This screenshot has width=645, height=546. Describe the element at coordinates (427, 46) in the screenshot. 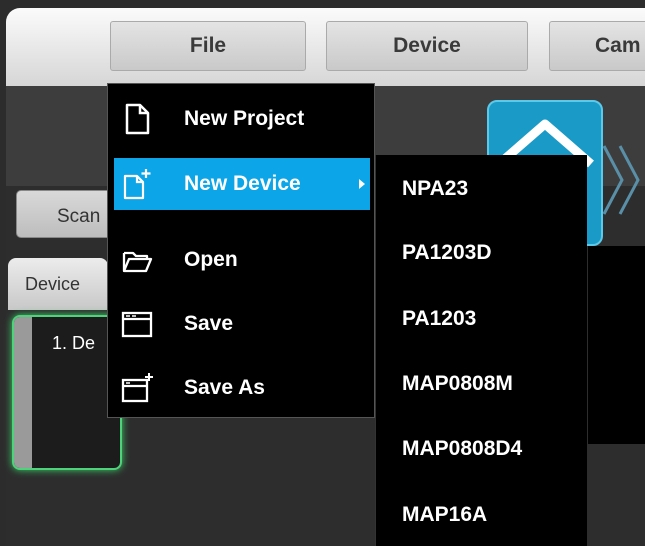

I see `device-menu-button: Device` at that location.